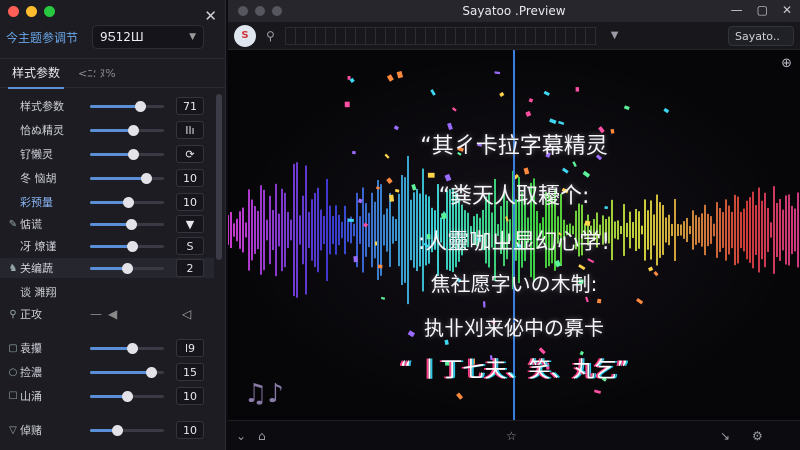  What do you see at coordinates (514, 11) in the screenshot?
I see `preview-titlebar: Sayatoo .Preview — ▢ ✕` at bounding box center [514, 11].